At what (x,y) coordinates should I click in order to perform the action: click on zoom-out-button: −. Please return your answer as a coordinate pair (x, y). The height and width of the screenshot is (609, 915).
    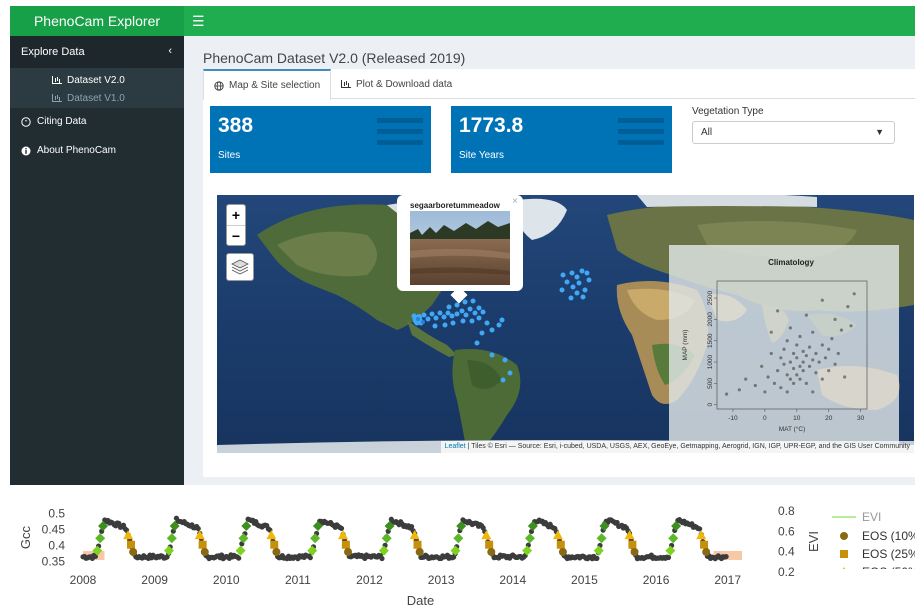
    Looking at the image, I should click on (236, 235).